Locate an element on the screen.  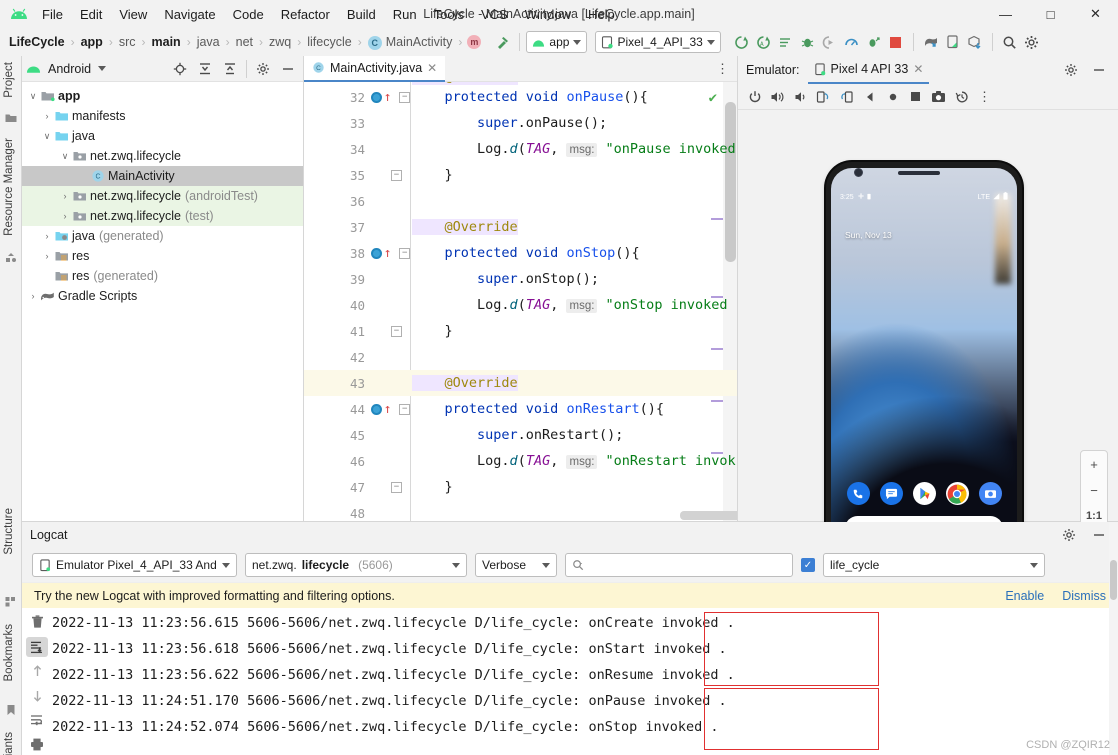
menu-file: File is located at coordinates (52, 14).